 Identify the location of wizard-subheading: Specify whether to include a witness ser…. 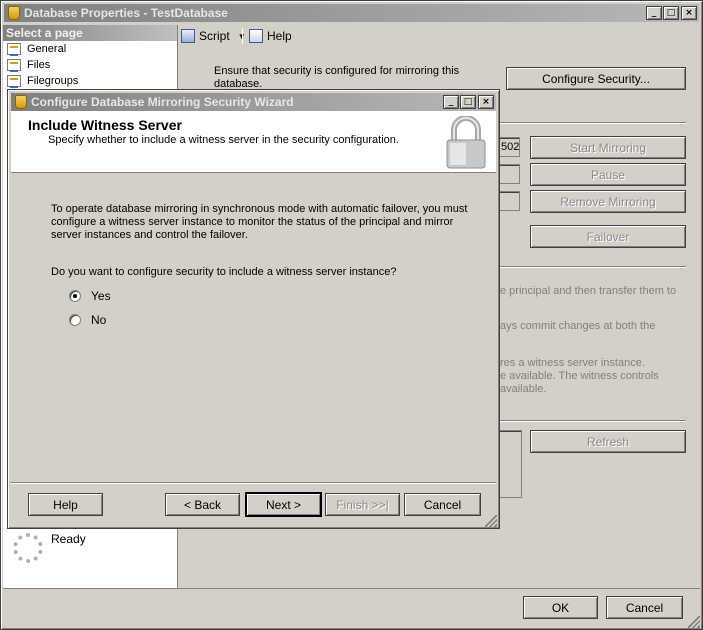
(223, 140).